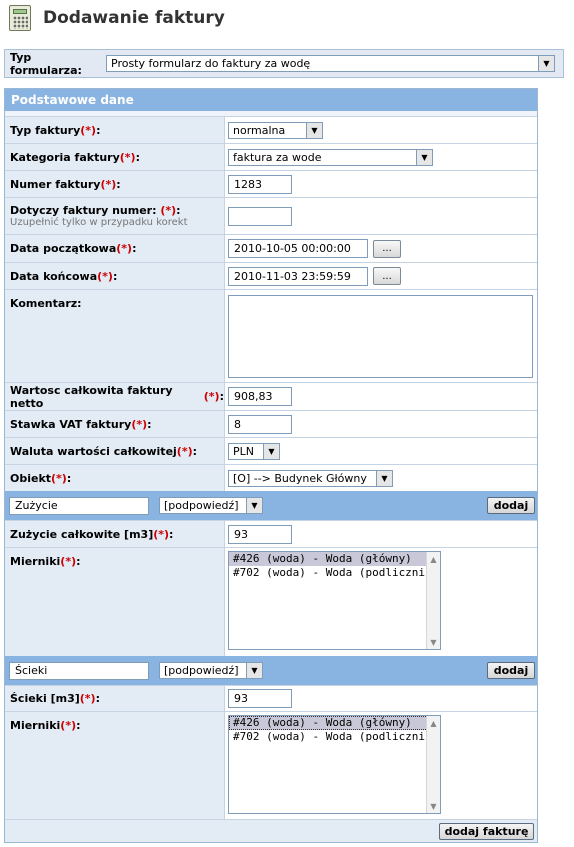 The image size is (574, 847). Describe the element at coordinates (260, 396) in the screenshot. I see `net-total-input: 908,83` at that location.